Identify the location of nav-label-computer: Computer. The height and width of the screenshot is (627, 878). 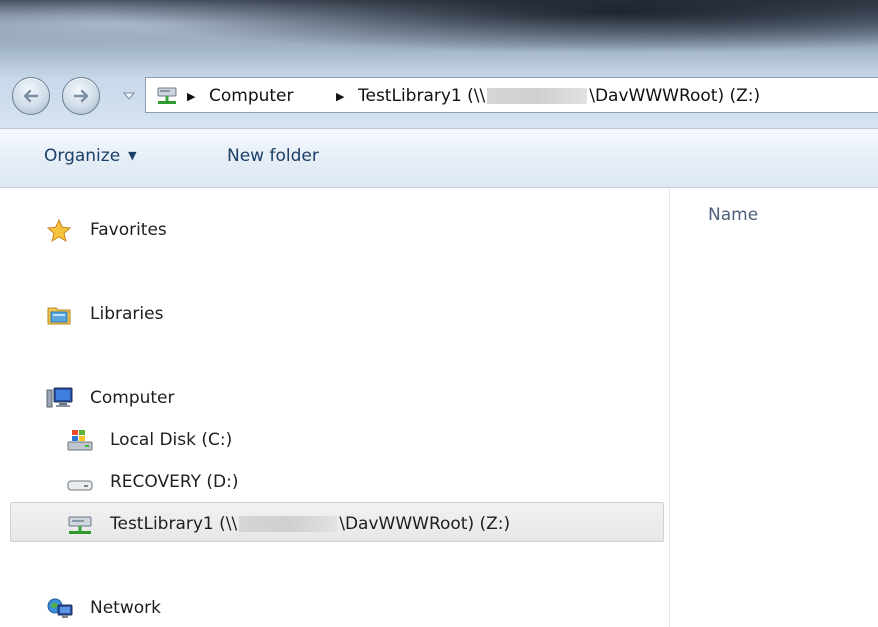
(132, 398).